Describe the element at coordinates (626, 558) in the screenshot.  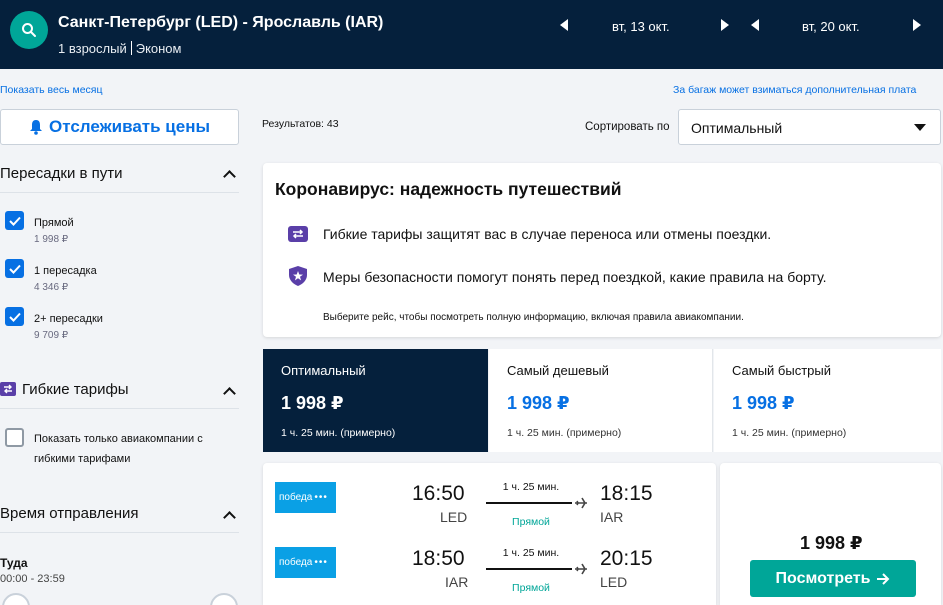
I see `leg-arrival-time: 20:15` at that location.